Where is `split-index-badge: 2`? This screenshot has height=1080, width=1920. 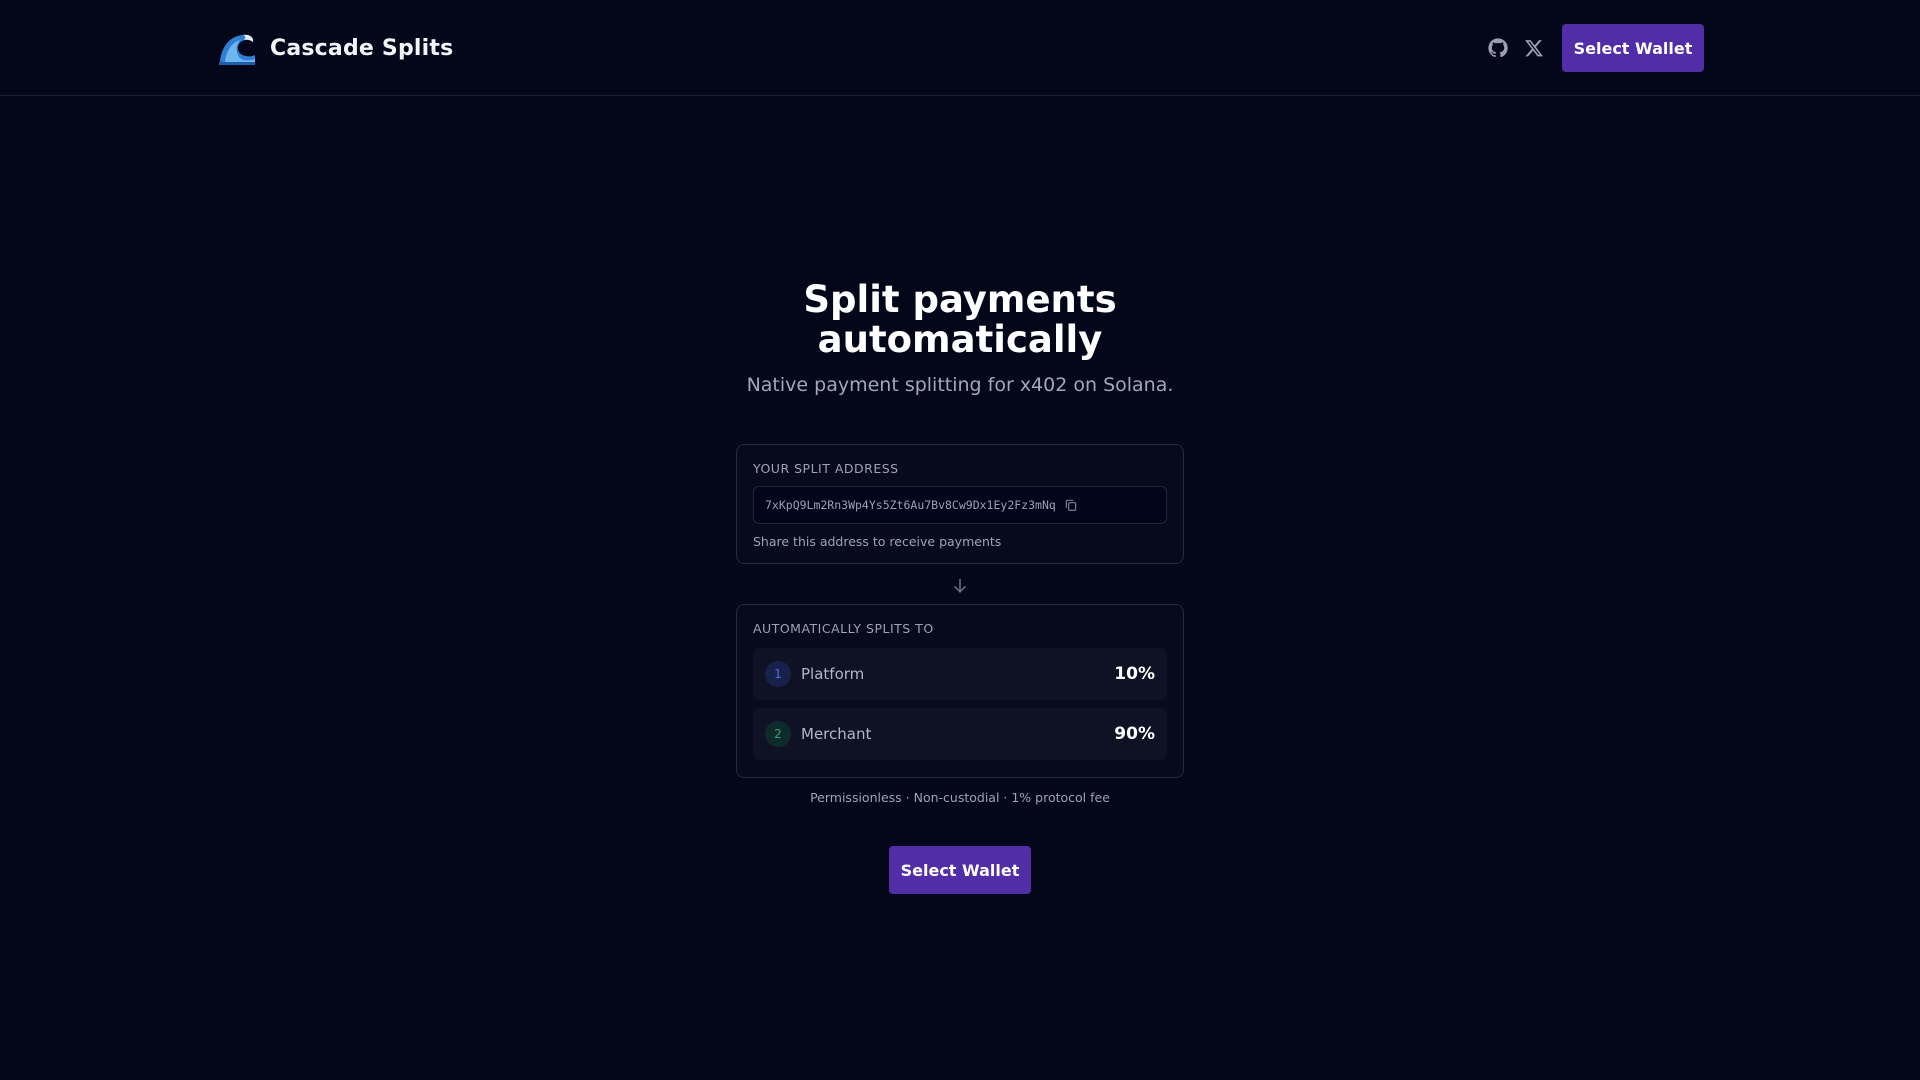 split-index-badge: 2 is located at coordinates (778, 734).